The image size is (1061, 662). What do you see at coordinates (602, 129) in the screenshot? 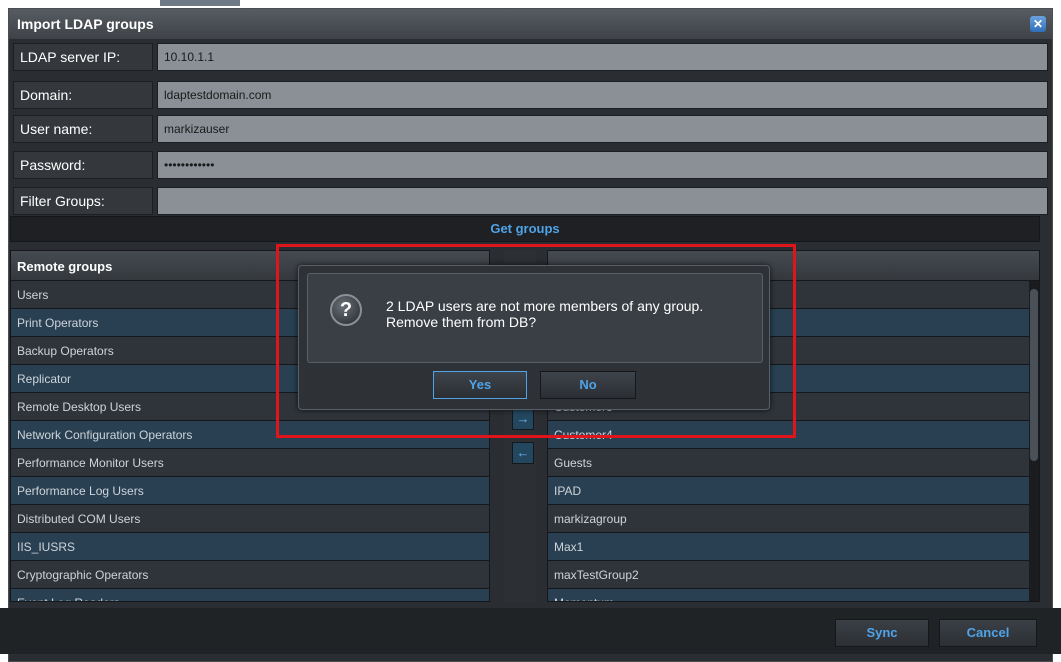
I see `username-input: markizauser` at bounding box center [602, 129].